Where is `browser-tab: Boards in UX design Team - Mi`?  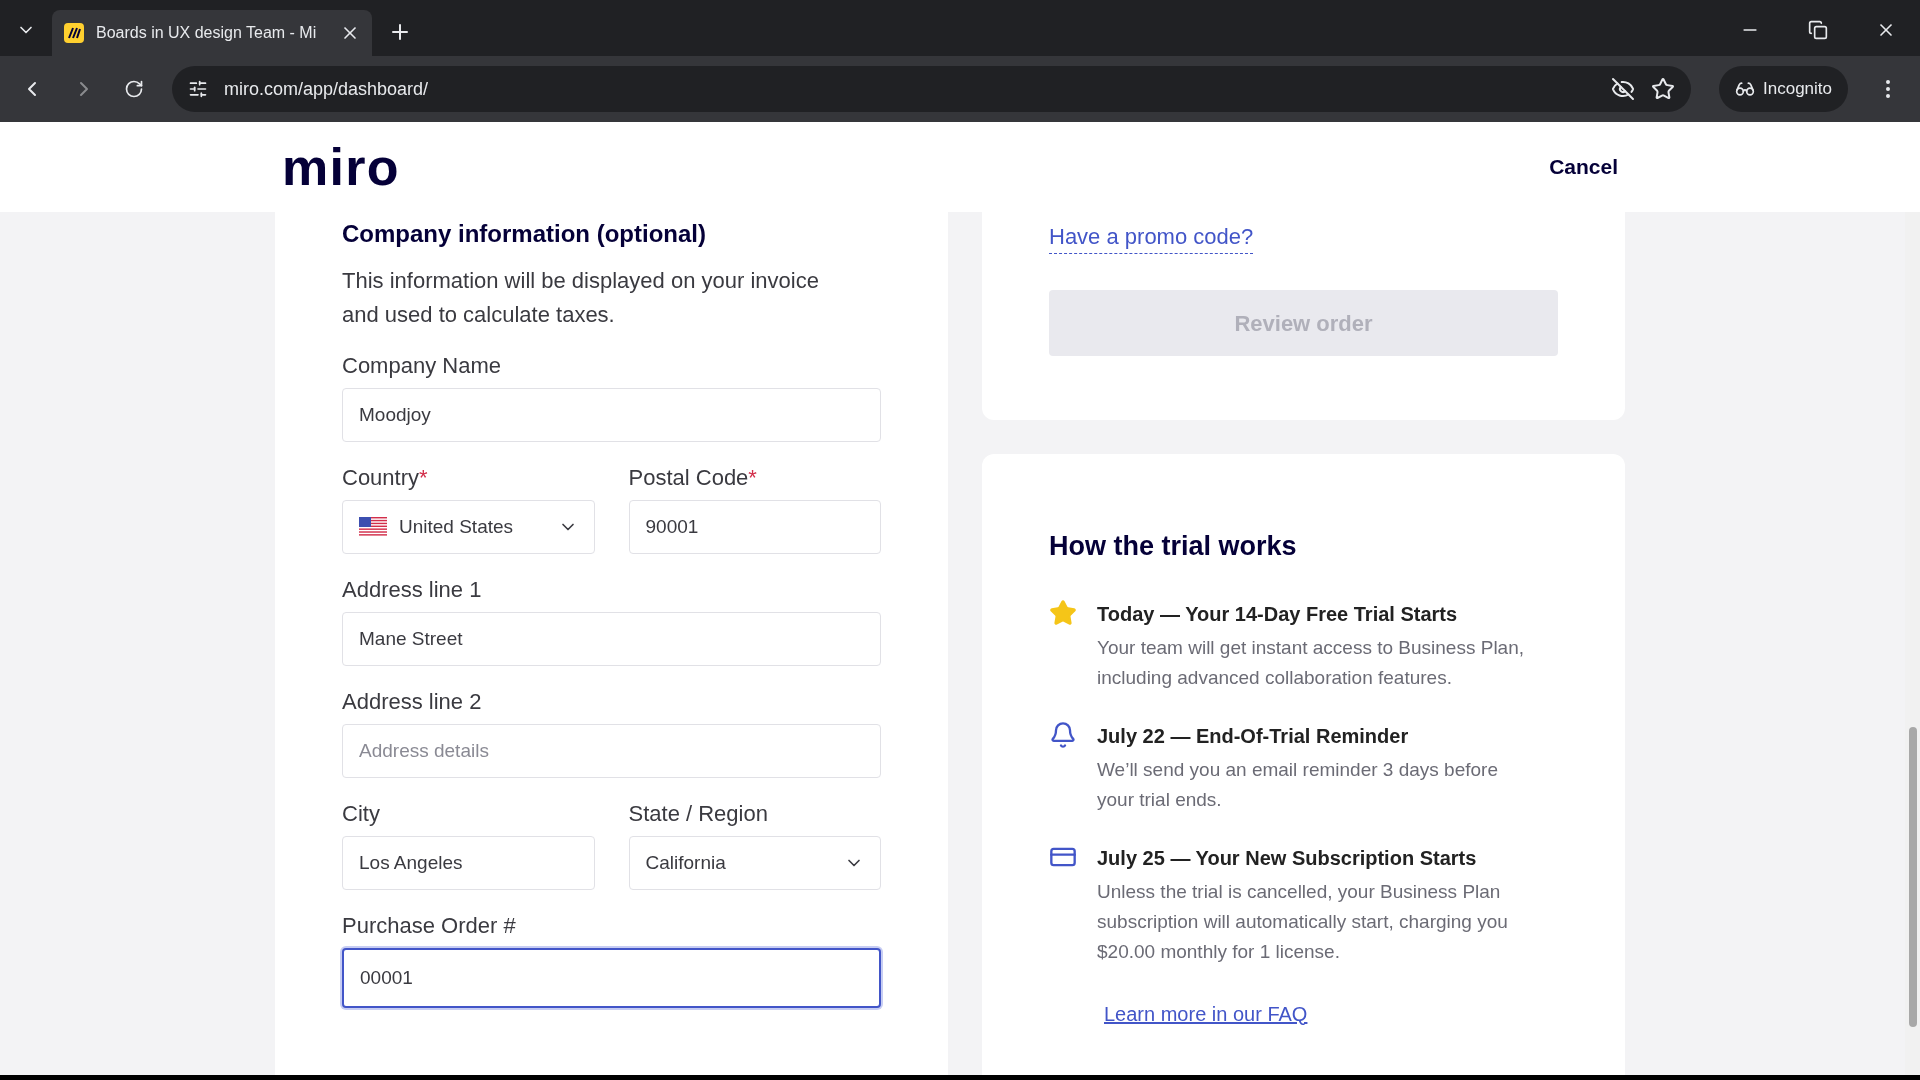 browser-tab: Boards in UX design Team - Mi is located at coordinates (212, 33).